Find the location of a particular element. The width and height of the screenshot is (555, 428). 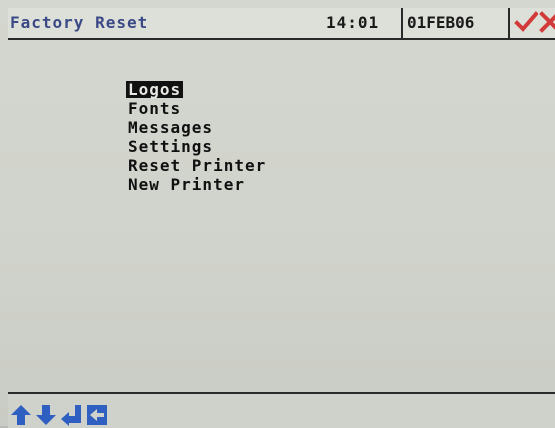

menu-item-label: Settings is located at coordinates (171, 146).